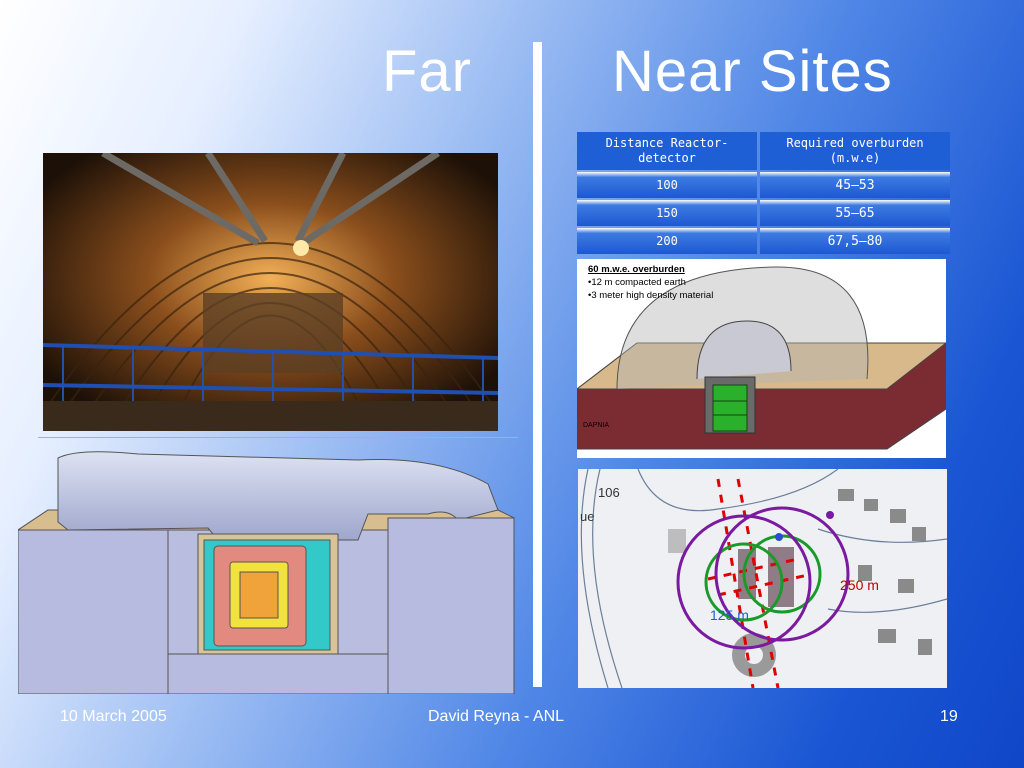  What do you see at coordinates (636, 269) in the screenshot?
I see `overburden-heading: 60 m.w.e. overburden` at bounding box center [636, 269].